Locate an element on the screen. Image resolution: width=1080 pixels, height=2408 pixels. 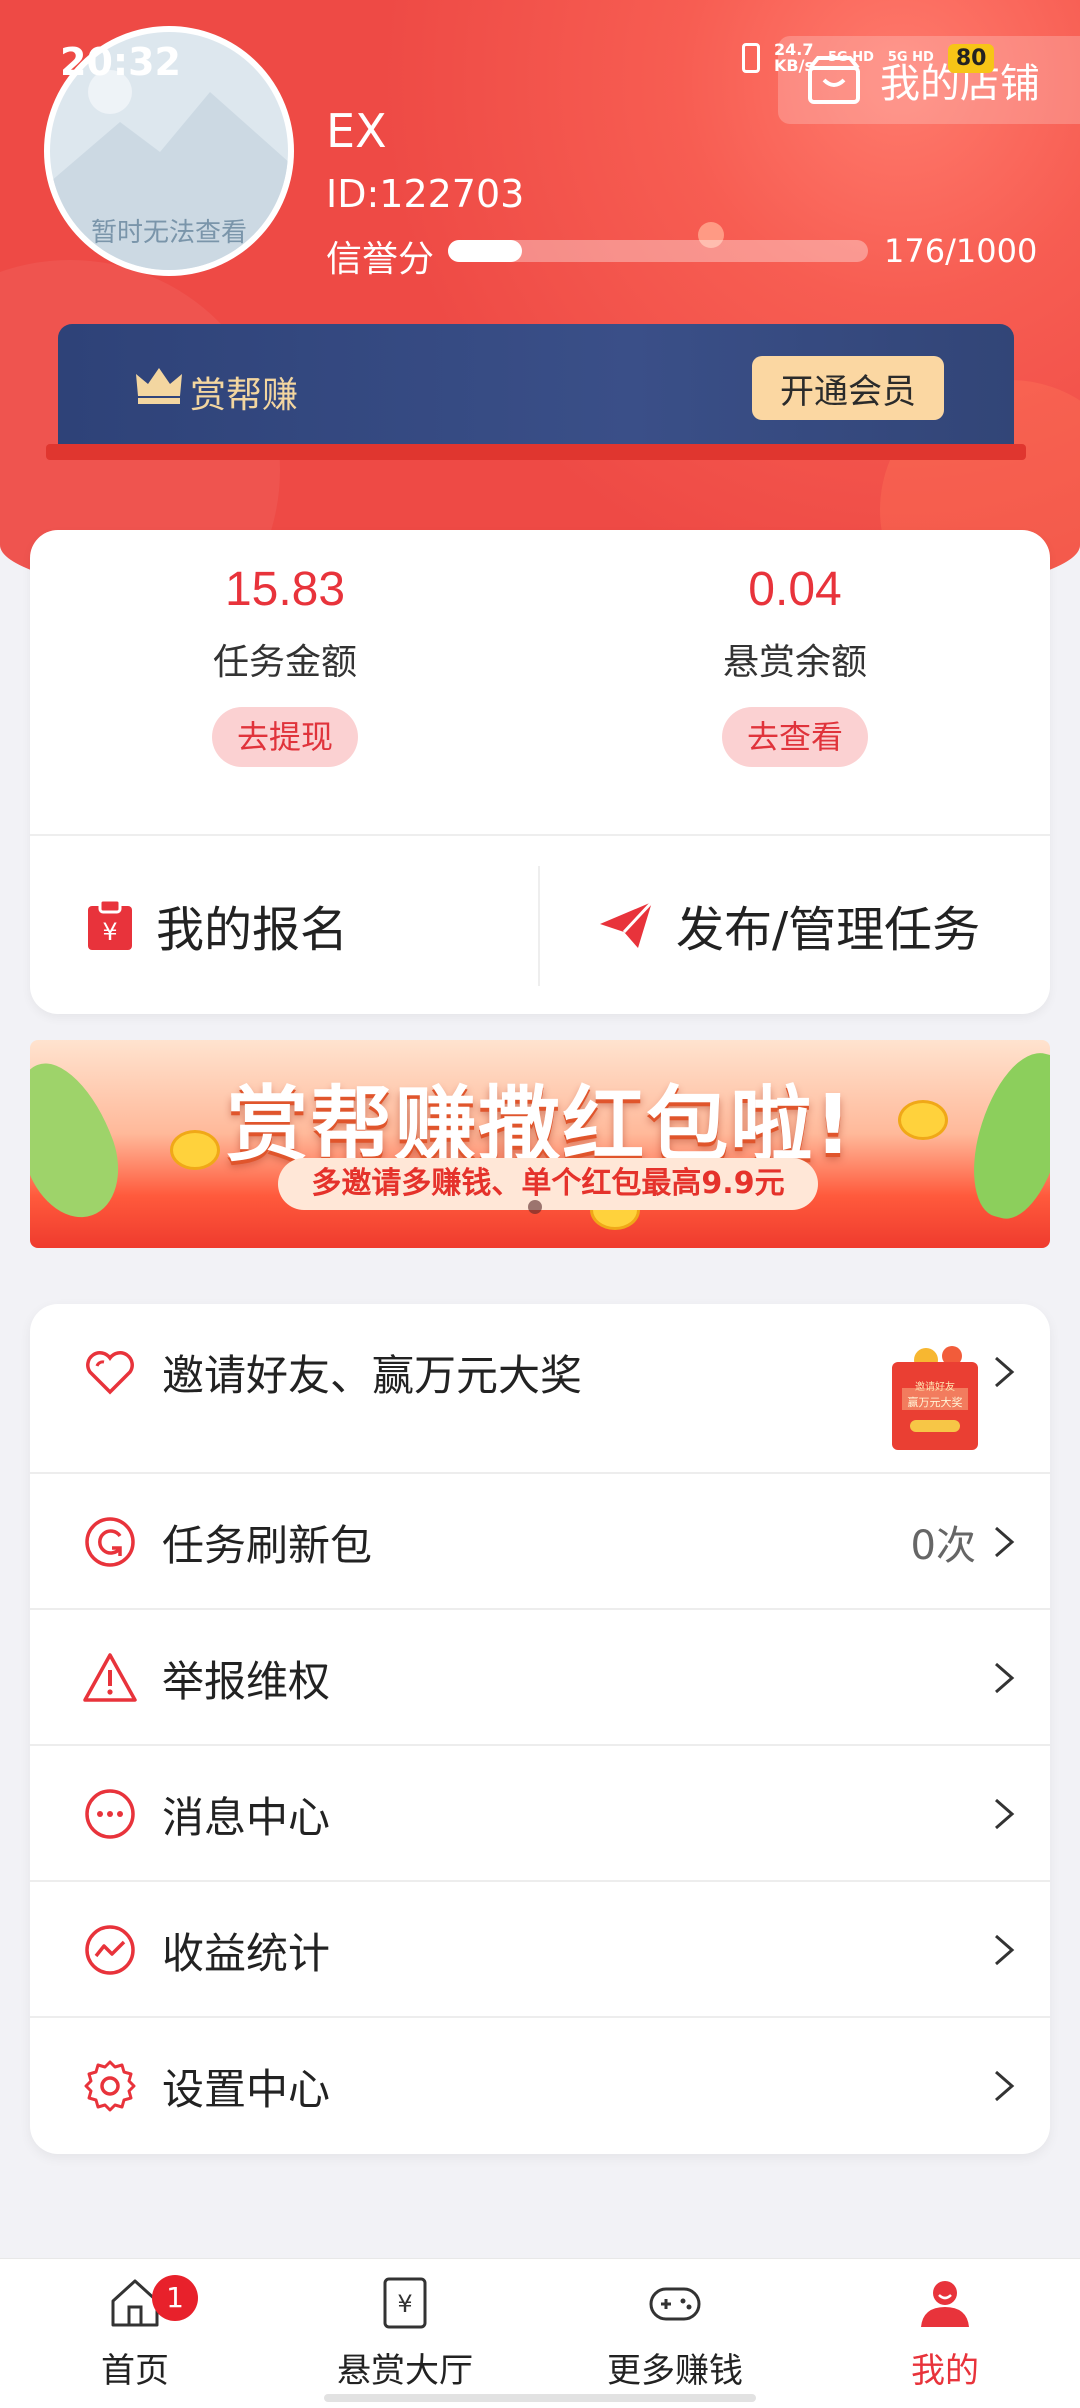
task-amount-section: 15.83 任务金额 去提现 is located at coordinates (285, 664).